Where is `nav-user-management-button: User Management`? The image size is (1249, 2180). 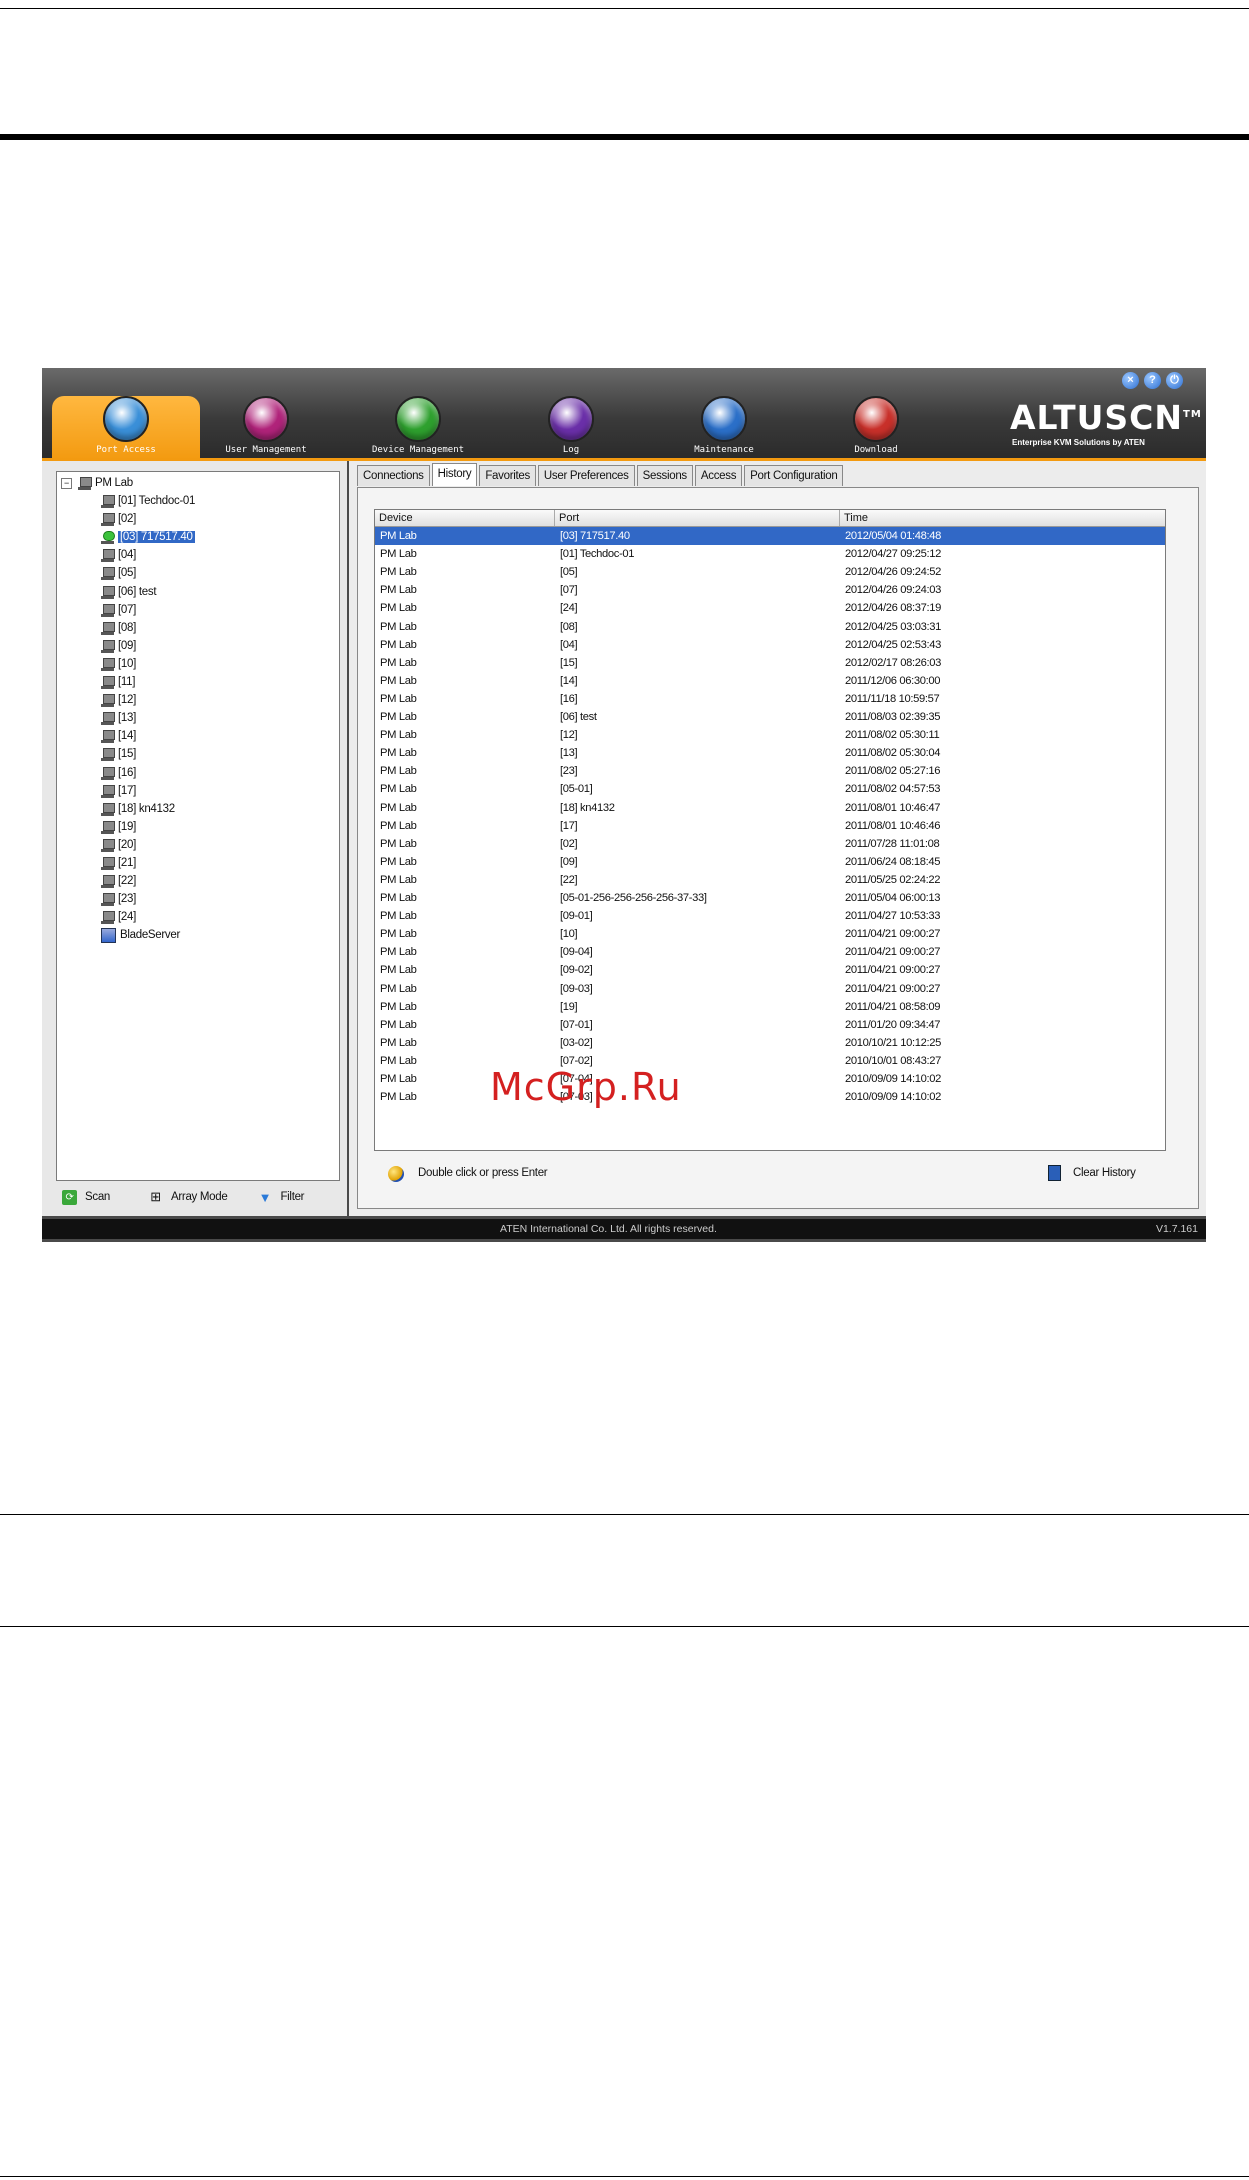 nav-user-management-button: User Management is located at coordinates (266, 425).